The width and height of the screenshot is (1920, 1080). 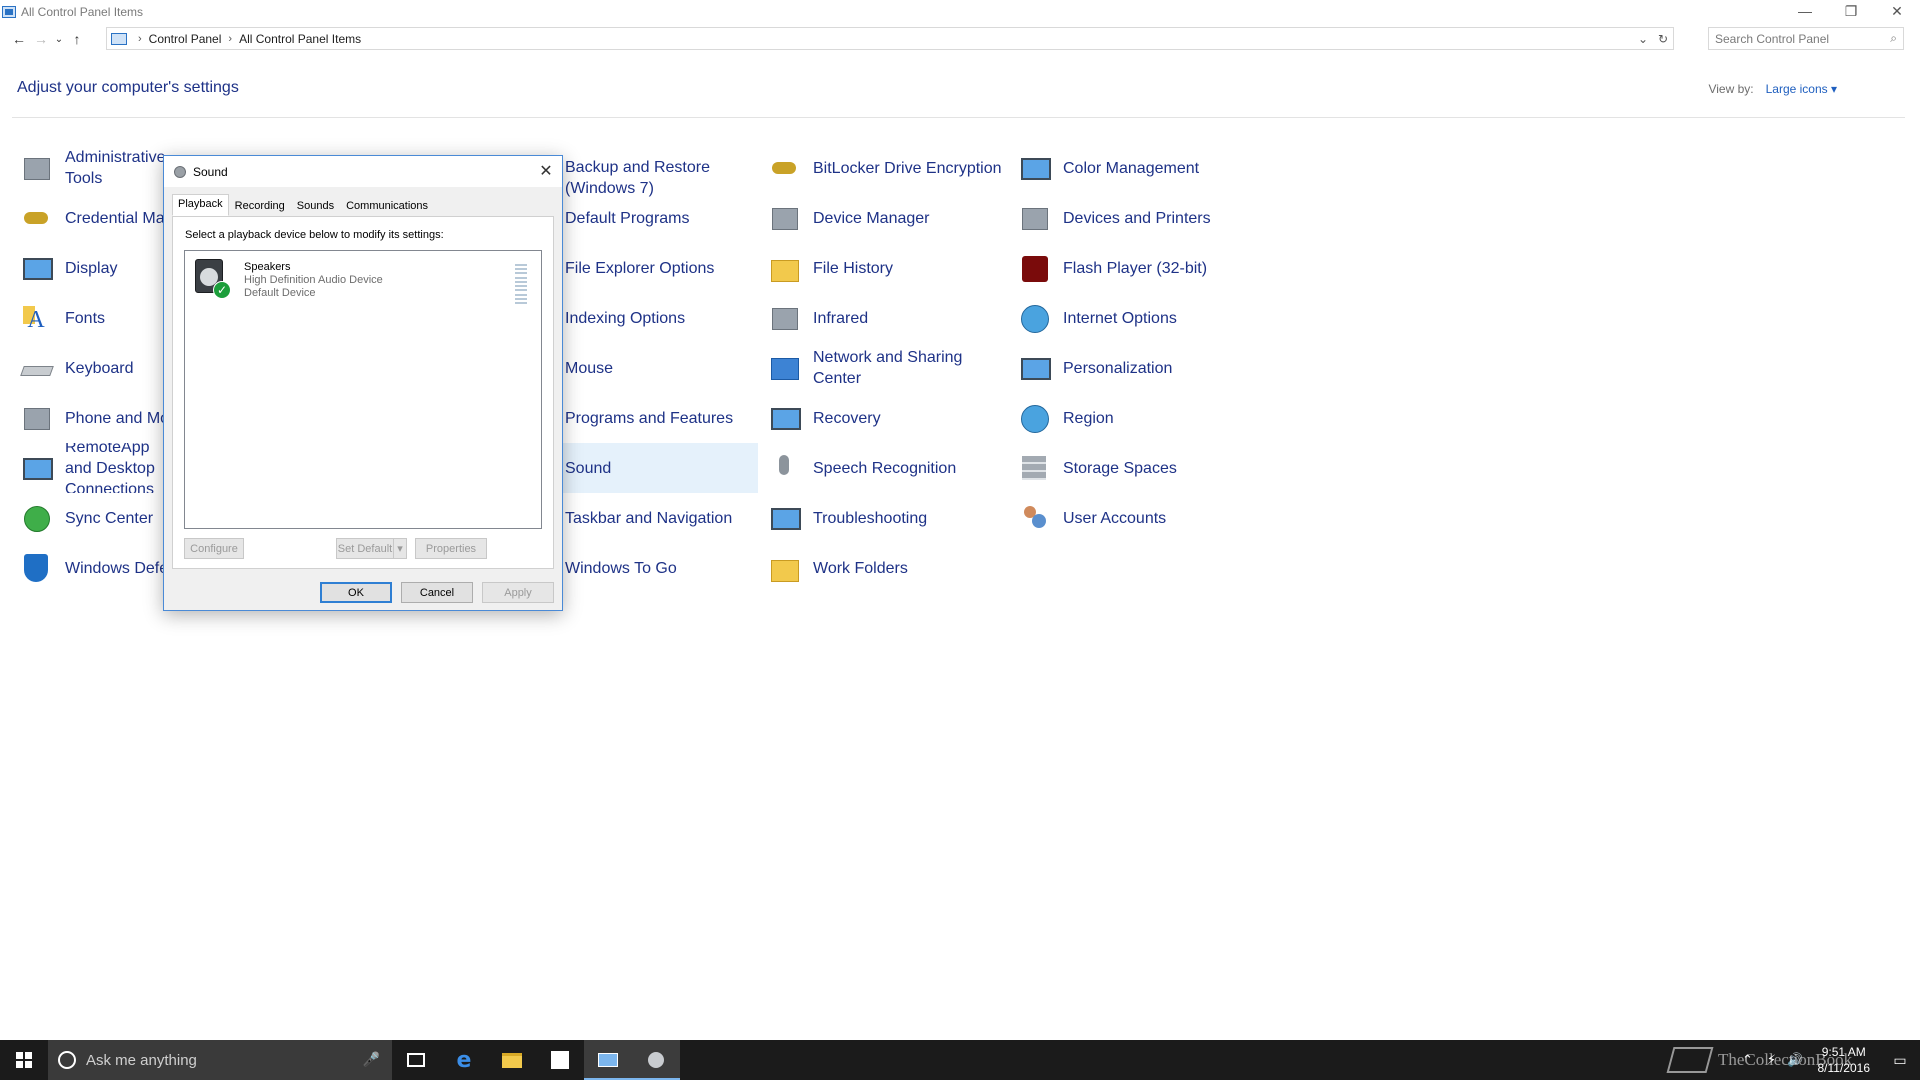 I want to click on item-label: Keyboard, so click(x=99, y=368).